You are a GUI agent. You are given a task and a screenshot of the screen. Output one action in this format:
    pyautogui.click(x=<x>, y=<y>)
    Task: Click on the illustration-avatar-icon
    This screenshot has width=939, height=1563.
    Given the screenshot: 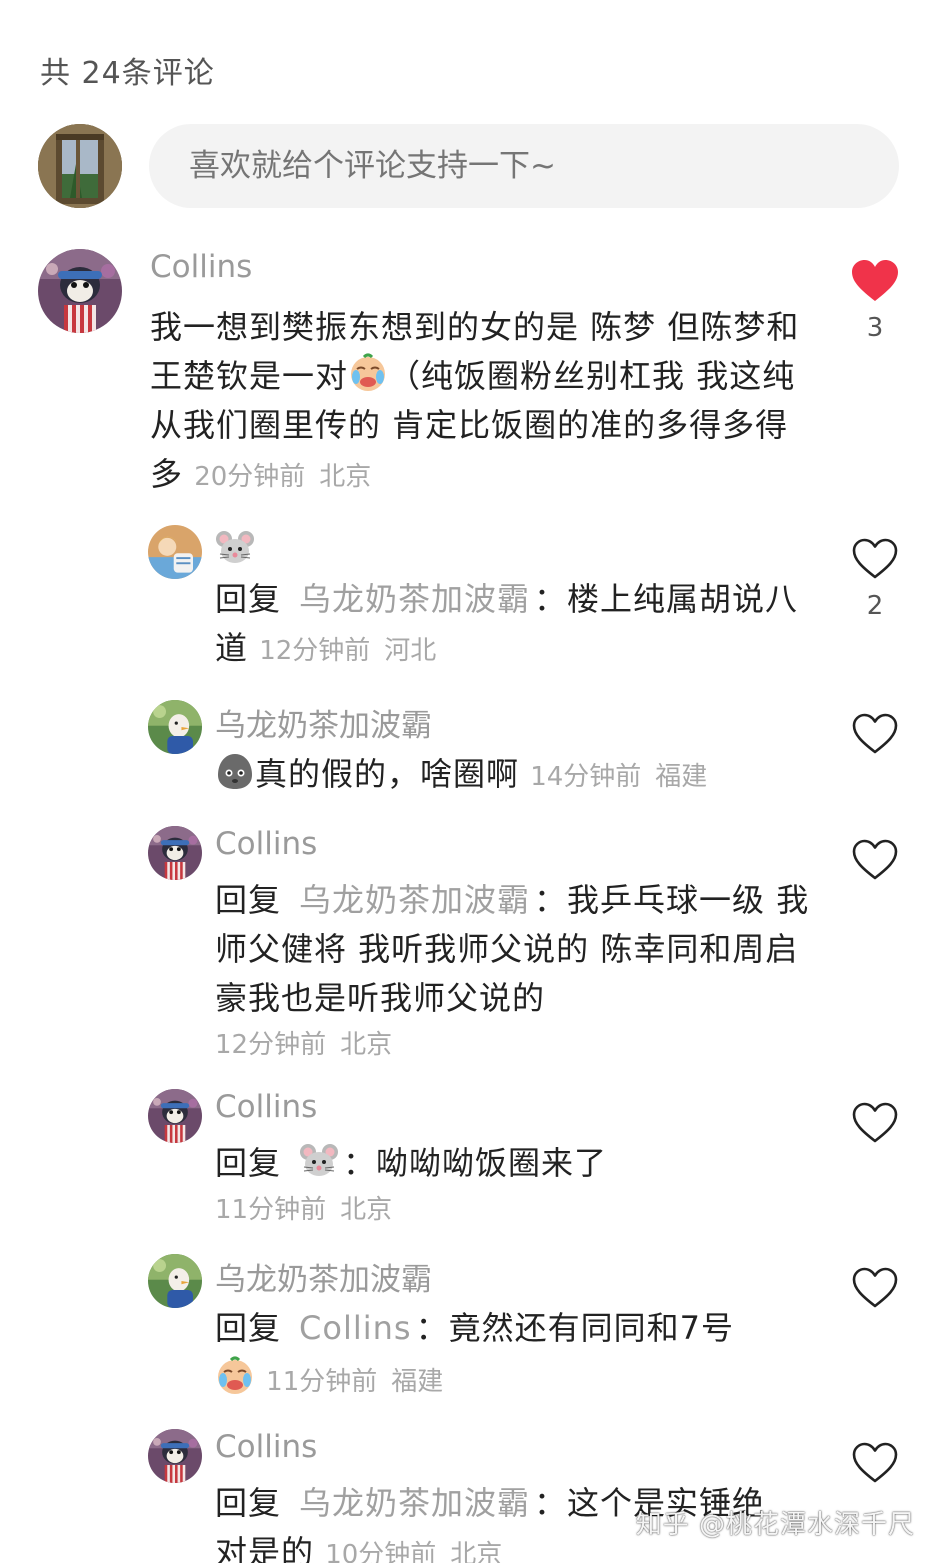 What is the action you would take?
    pyautogui.click(x=175, y=552)
    